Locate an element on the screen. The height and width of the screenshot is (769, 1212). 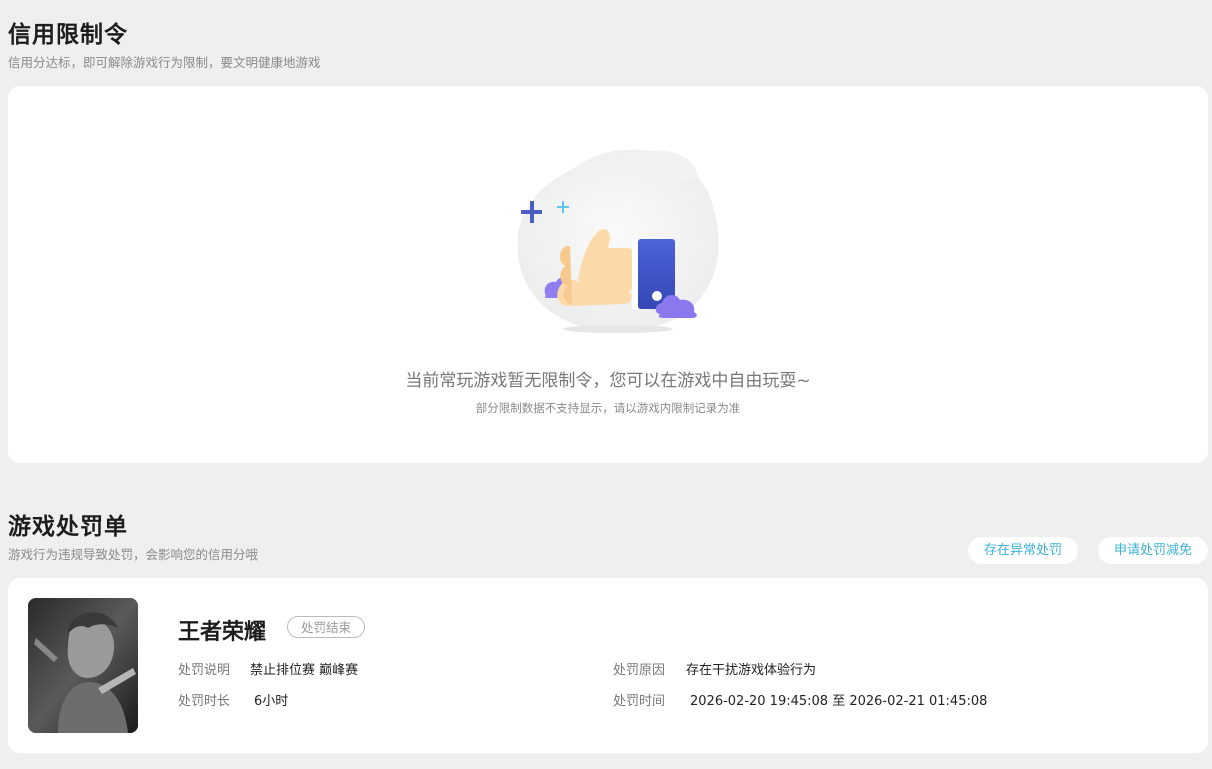
penalty-desc-label: 处罚说明 is located at coordinates (204, 670).